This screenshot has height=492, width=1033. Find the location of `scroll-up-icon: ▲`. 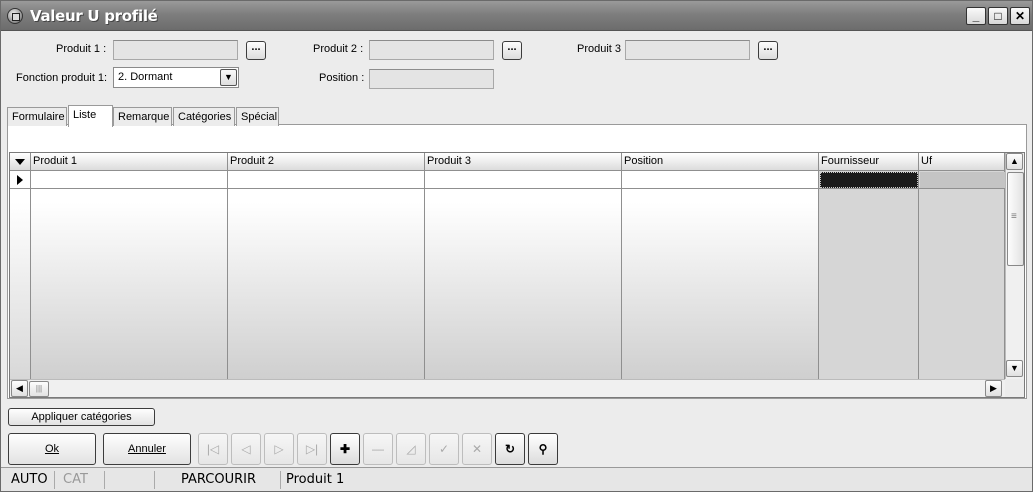

scroll-up-icon: ▲ is located at coordinates (1014, 161).